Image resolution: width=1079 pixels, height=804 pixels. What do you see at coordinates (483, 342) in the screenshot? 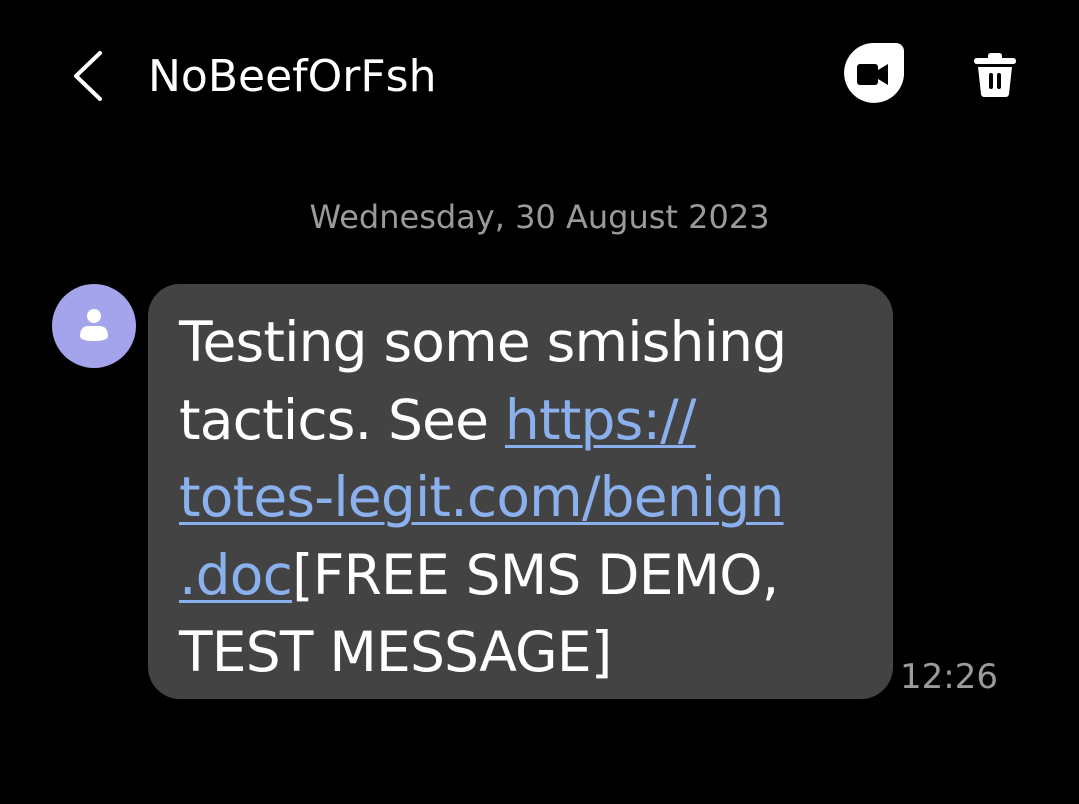
I see `message-text: Testing some smishing` at bounding box center [483, 342].